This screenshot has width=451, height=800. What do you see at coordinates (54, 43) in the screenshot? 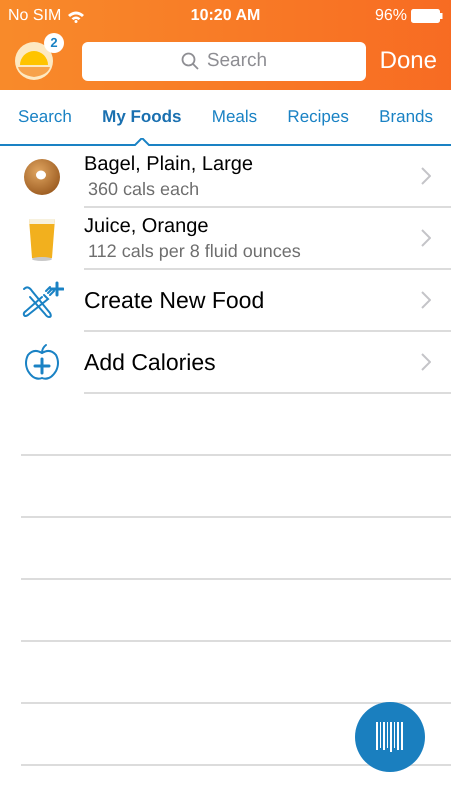
I see `notification-badge: 2` at bounding box center [54, 43].